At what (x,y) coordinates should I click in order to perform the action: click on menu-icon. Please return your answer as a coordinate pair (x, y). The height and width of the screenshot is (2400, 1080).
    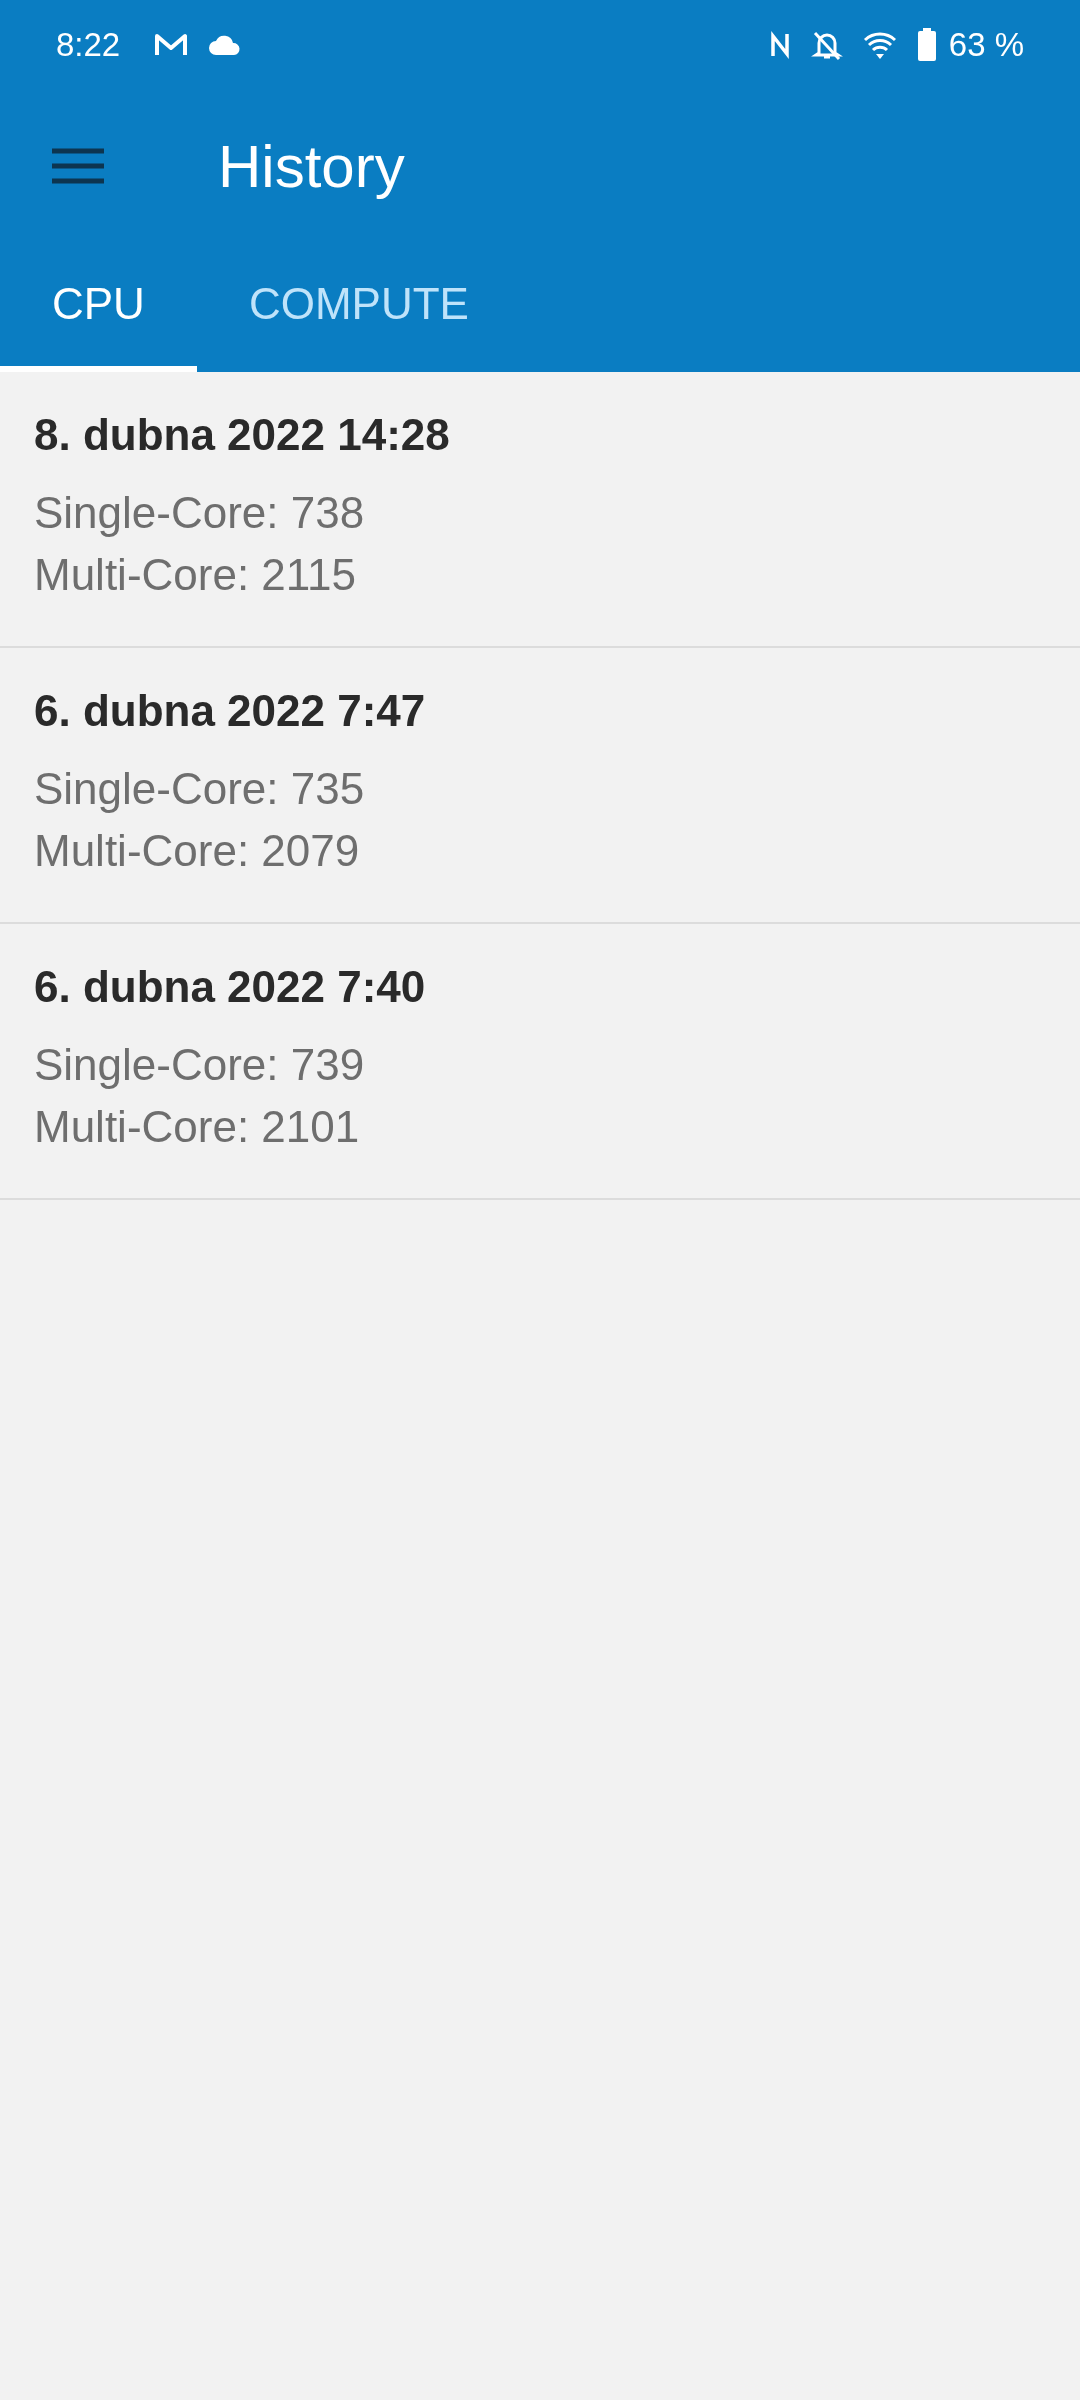
    Looking at the image, I should click on (78, 166).